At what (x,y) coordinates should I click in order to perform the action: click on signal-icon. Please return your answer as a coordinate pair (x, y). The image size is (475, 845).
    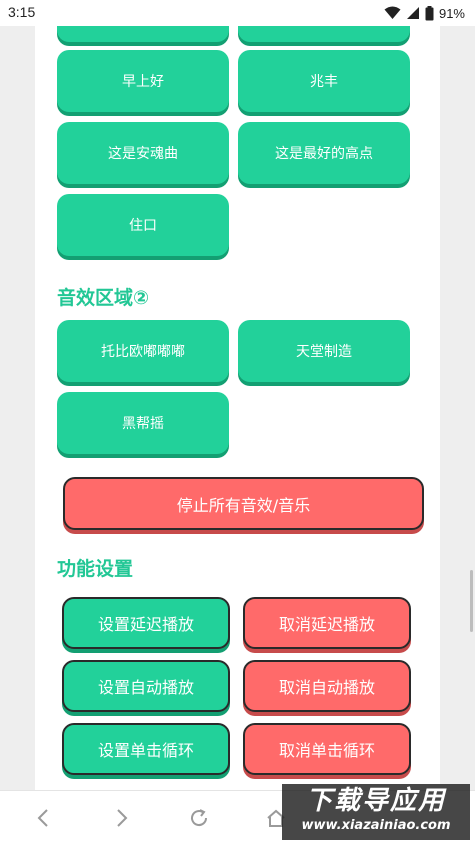
    Looking at the image, I should click on (412, 13).